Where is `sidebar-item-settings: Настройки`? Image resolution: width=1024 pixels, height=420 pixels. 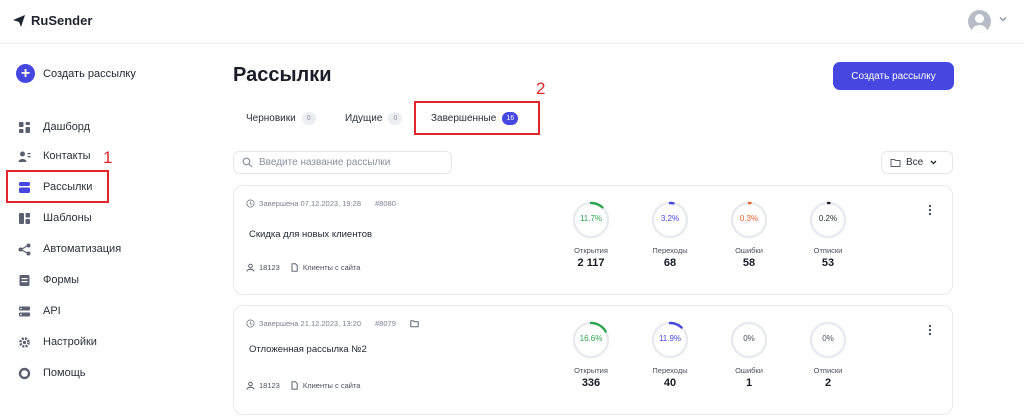
sidebar-item-settings: Настройки is located at coordinates (57, 342).